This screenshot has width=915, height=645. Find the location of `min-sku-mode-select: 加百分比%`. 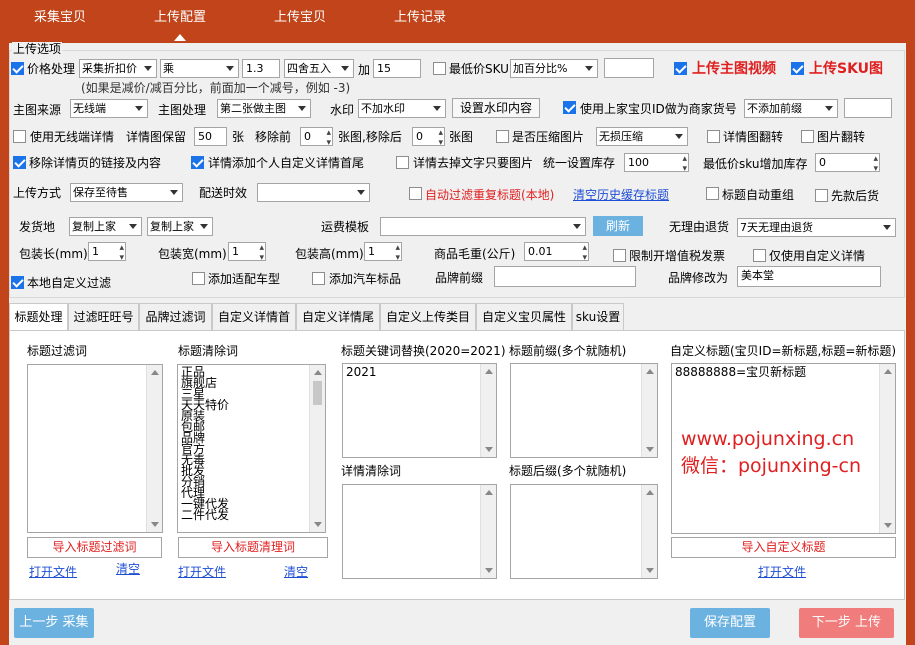

min-sku-mode-select: 加百分比% is located at coordinates (554, 68).